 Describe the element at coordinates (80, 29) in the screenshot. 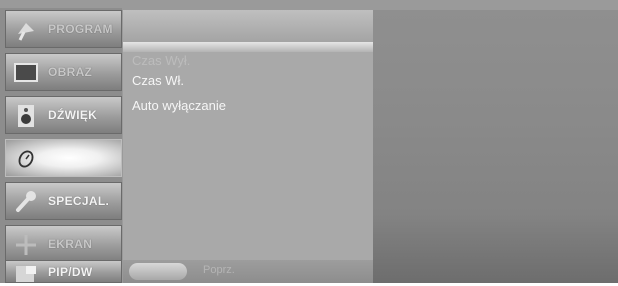

I see `sidebar-item-label: PROGRAM` at that location.